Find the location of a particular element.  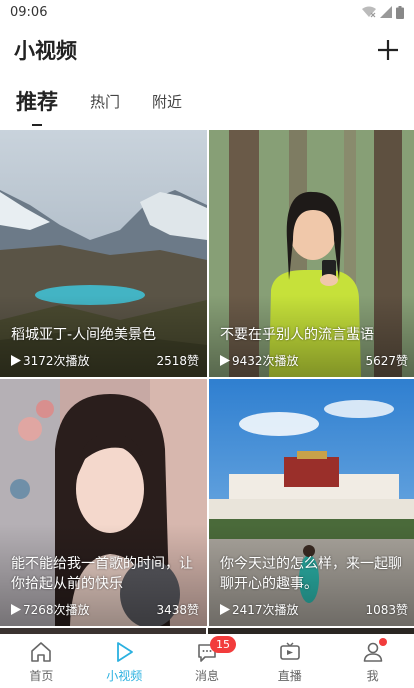

nav-messages: 消息 15 is located at coordinates (207, 661).